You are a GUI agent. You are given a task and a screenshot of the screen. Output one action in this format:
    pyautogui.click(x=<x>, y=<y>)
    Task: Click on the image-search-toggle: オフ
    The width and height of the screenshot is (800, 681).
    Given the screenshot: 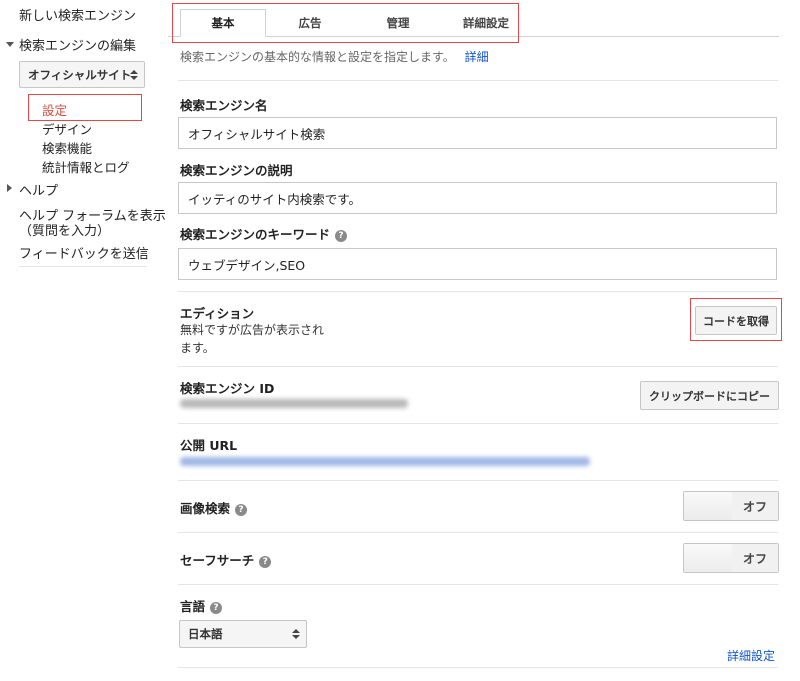 What is the action you would take?
    pyautogui.click(x=731, y=506)
    